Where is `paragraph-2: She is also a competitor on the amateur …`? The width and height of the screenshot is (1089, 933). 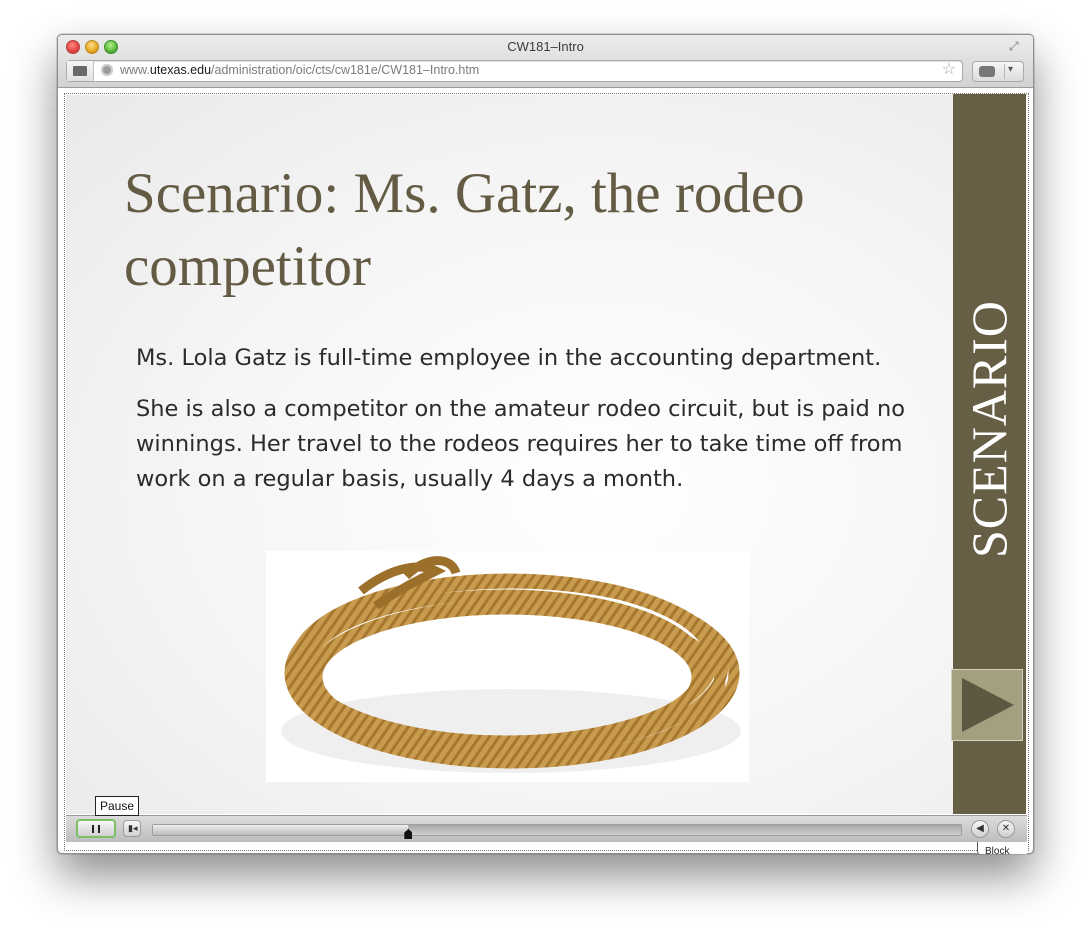
paragraph-2: She is also a competitor on the amateur … is located at coordinates (520, 444).